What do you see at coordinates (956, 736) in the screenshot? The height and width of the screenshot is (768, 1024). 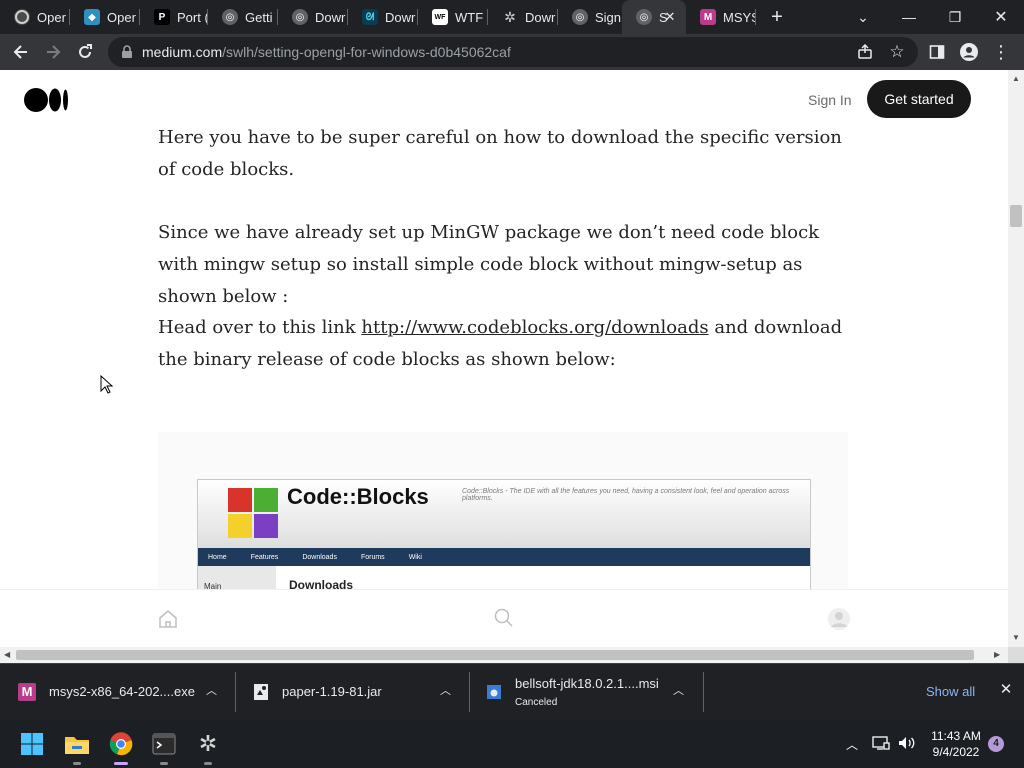 I see `clock-time: 11:43 AM` at bounding box center [956, 736].